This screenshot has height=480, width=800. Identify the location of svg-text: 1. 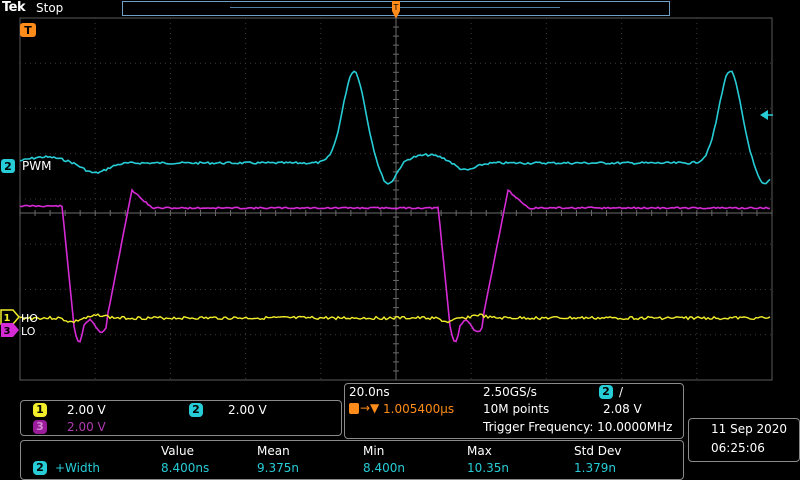
(7, 318).